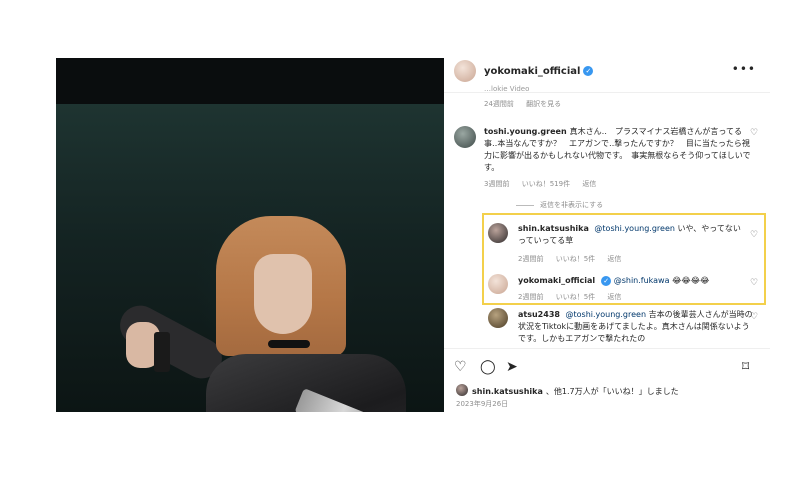 This screenshot has height=500, width=800. What do you see at coordinates (507, 89) in the screenshot?
I see `clipped-comment-text: …lokie Video` at bounding box center [507, 89].